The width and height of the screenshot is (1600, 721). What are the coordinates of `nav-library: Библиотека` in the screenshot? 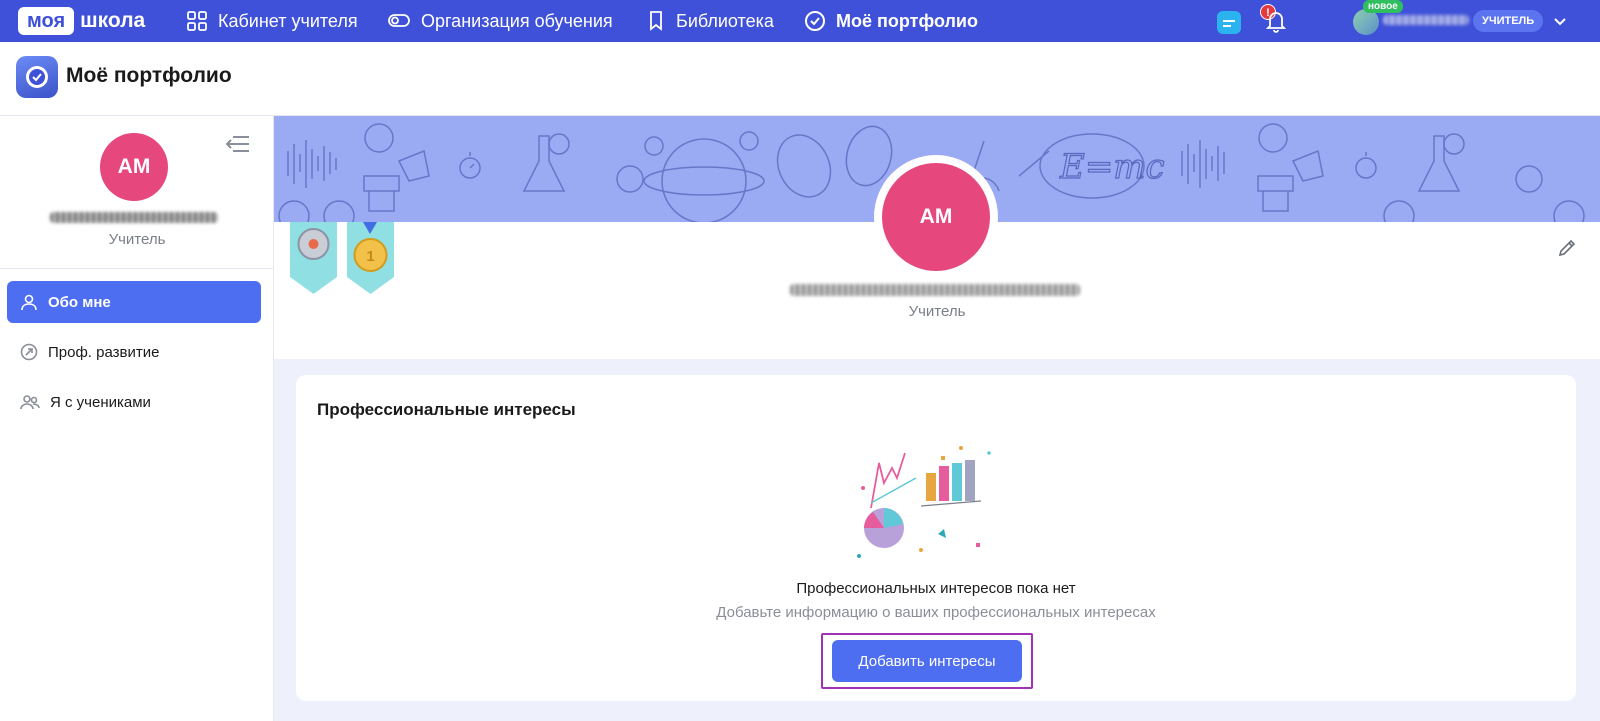 It's located at (710, 21).